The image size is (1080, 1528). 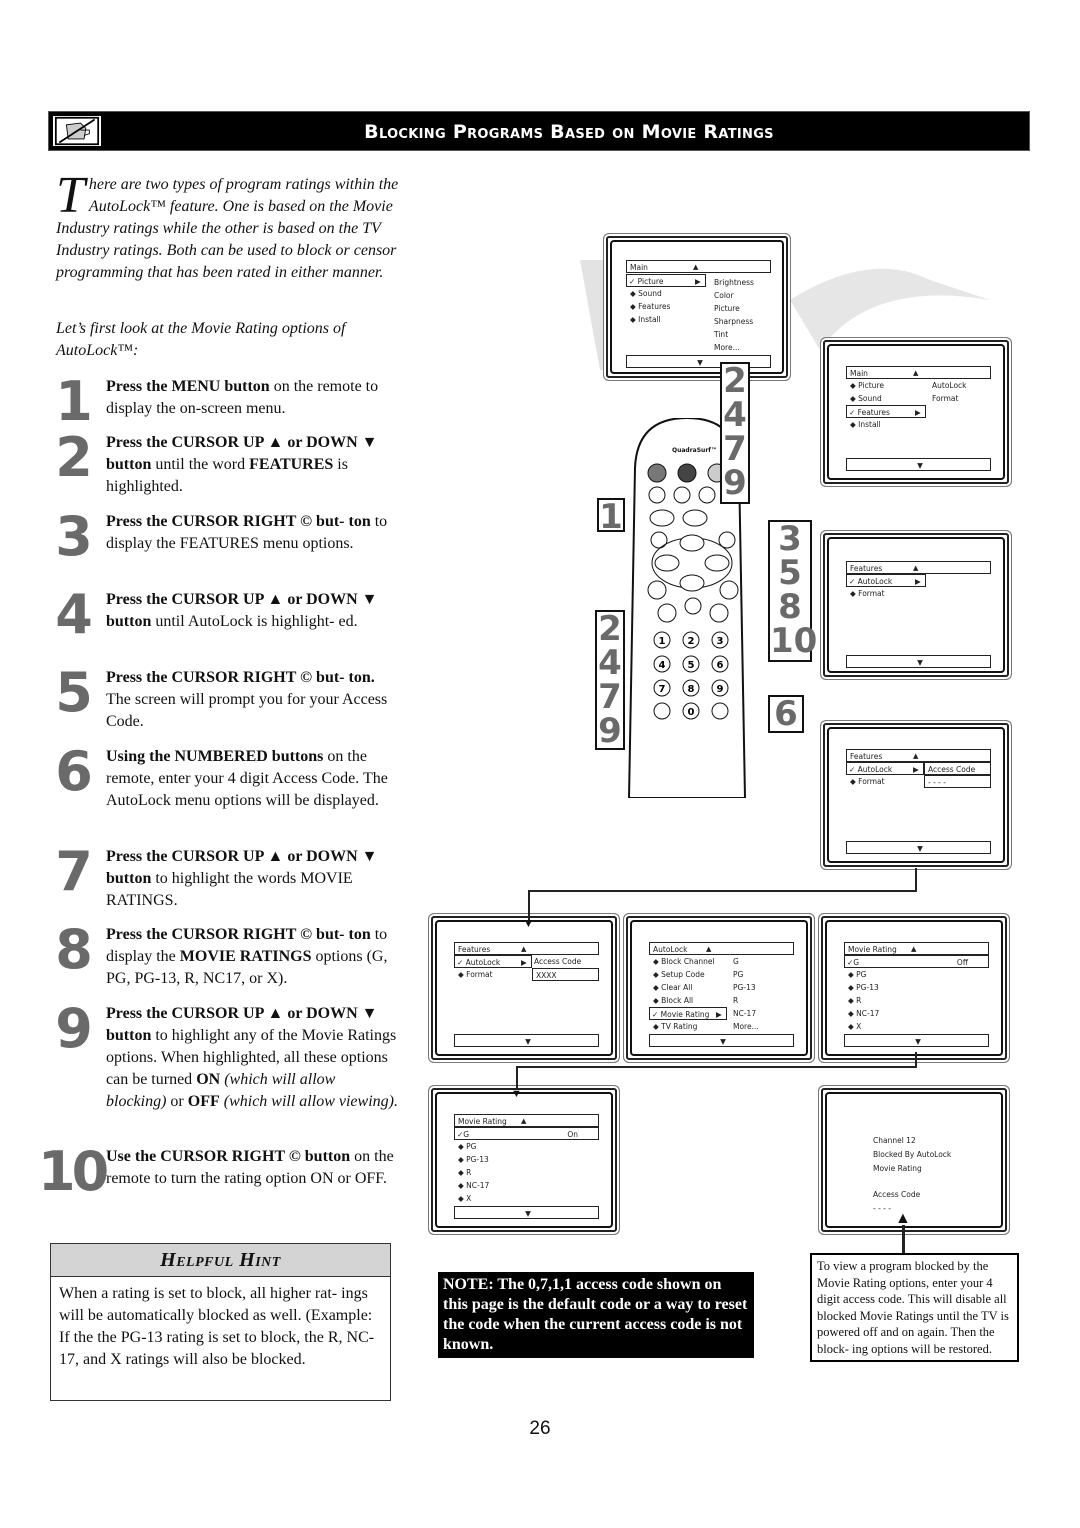 What do you see at coordinates (254, 621) in the screenshot?
I see `step-text: until AutoLock is highlight- ed.` at bounding box center [254, 621].